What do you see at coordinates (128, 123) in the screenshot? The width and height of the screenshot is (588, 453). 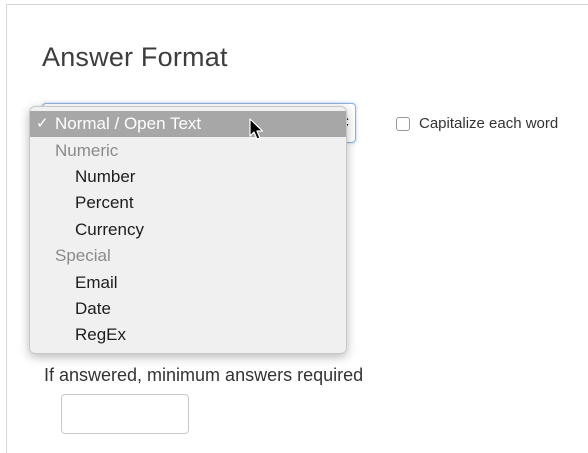 I see `option-label: Normal / Open Text` at bounding box center [128, 123].